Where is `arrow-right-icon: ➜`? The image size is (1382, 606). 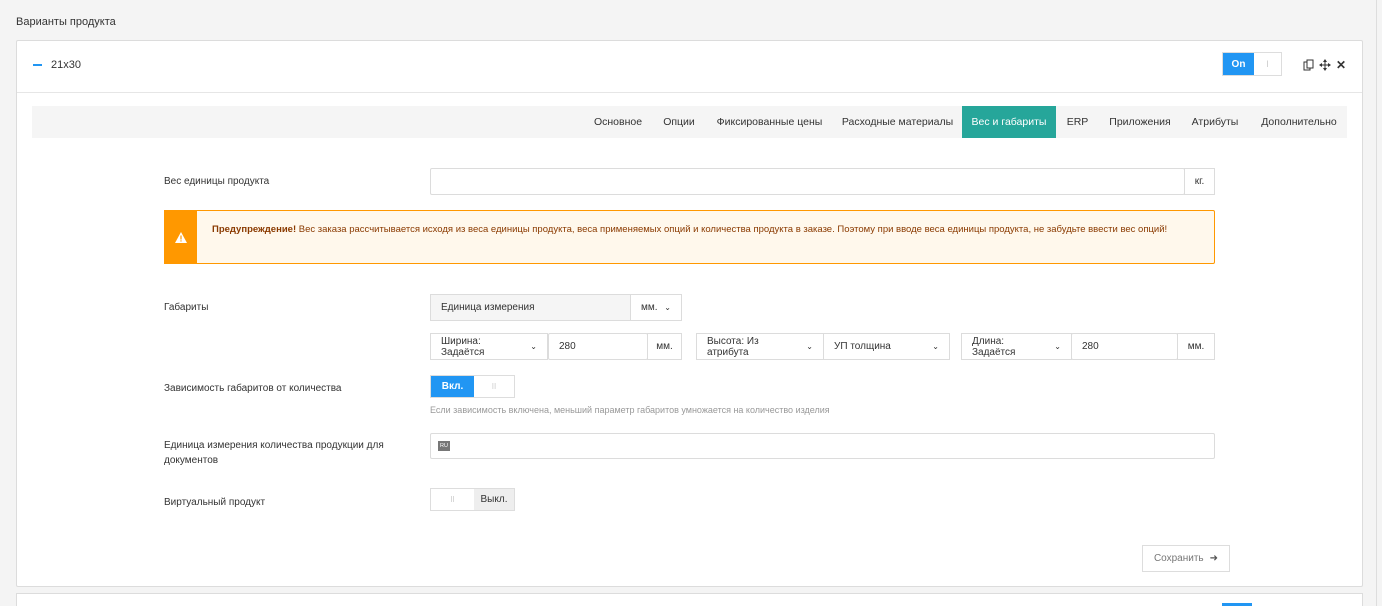 arrow-right-icon: ➜ is located at coordinates (1214, 558).